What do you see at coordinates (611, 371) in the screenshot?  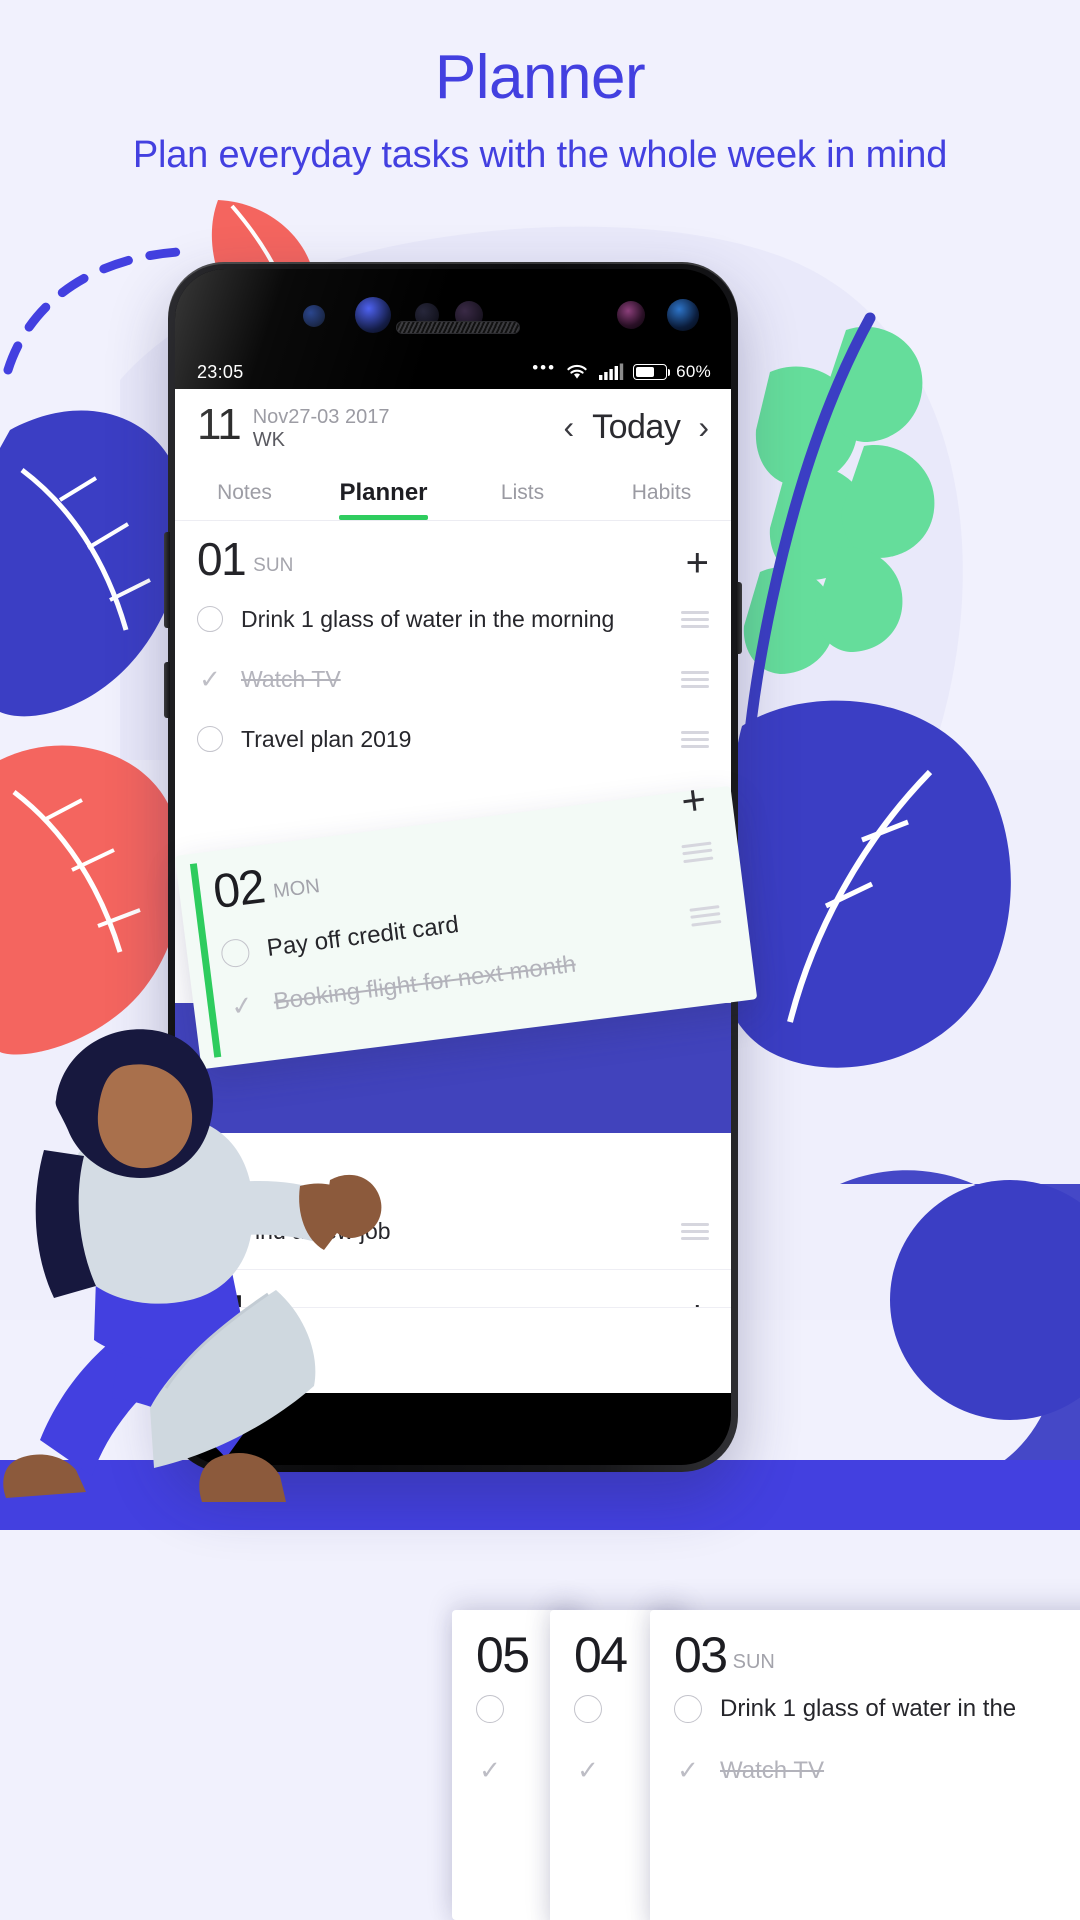 I see `cellular-signal-icon` at bounding box center [611, 371].